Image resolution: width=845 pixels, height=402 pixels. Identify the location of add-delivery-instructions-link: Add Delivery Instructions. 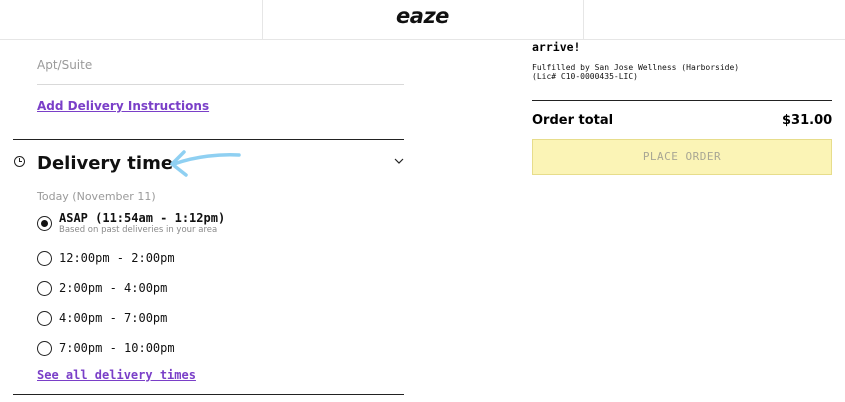
(123, 106).